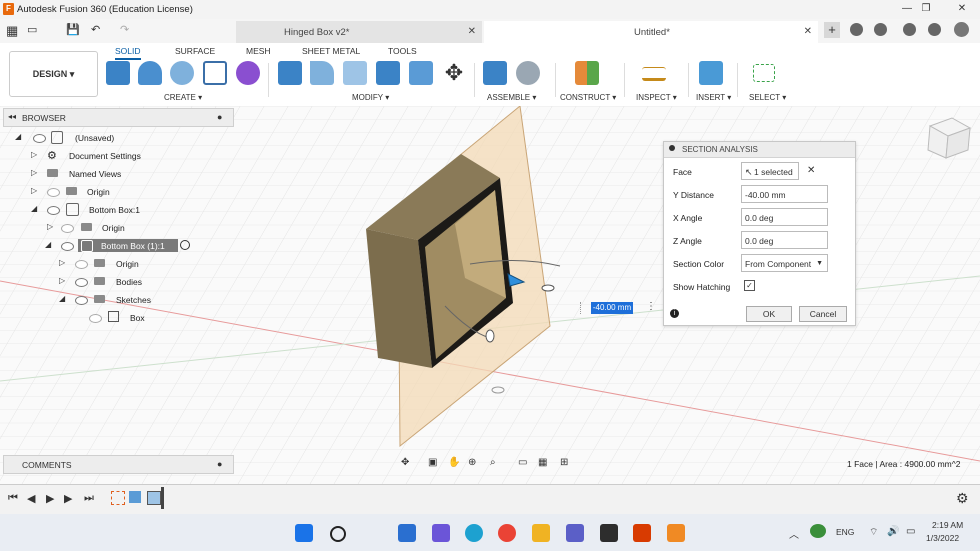 Image resolution: width=980 pixels, height=551 pixels. Describe the element at coordinates (50, 498) in the screenshot. I see `play-icon: ▶` at that location.